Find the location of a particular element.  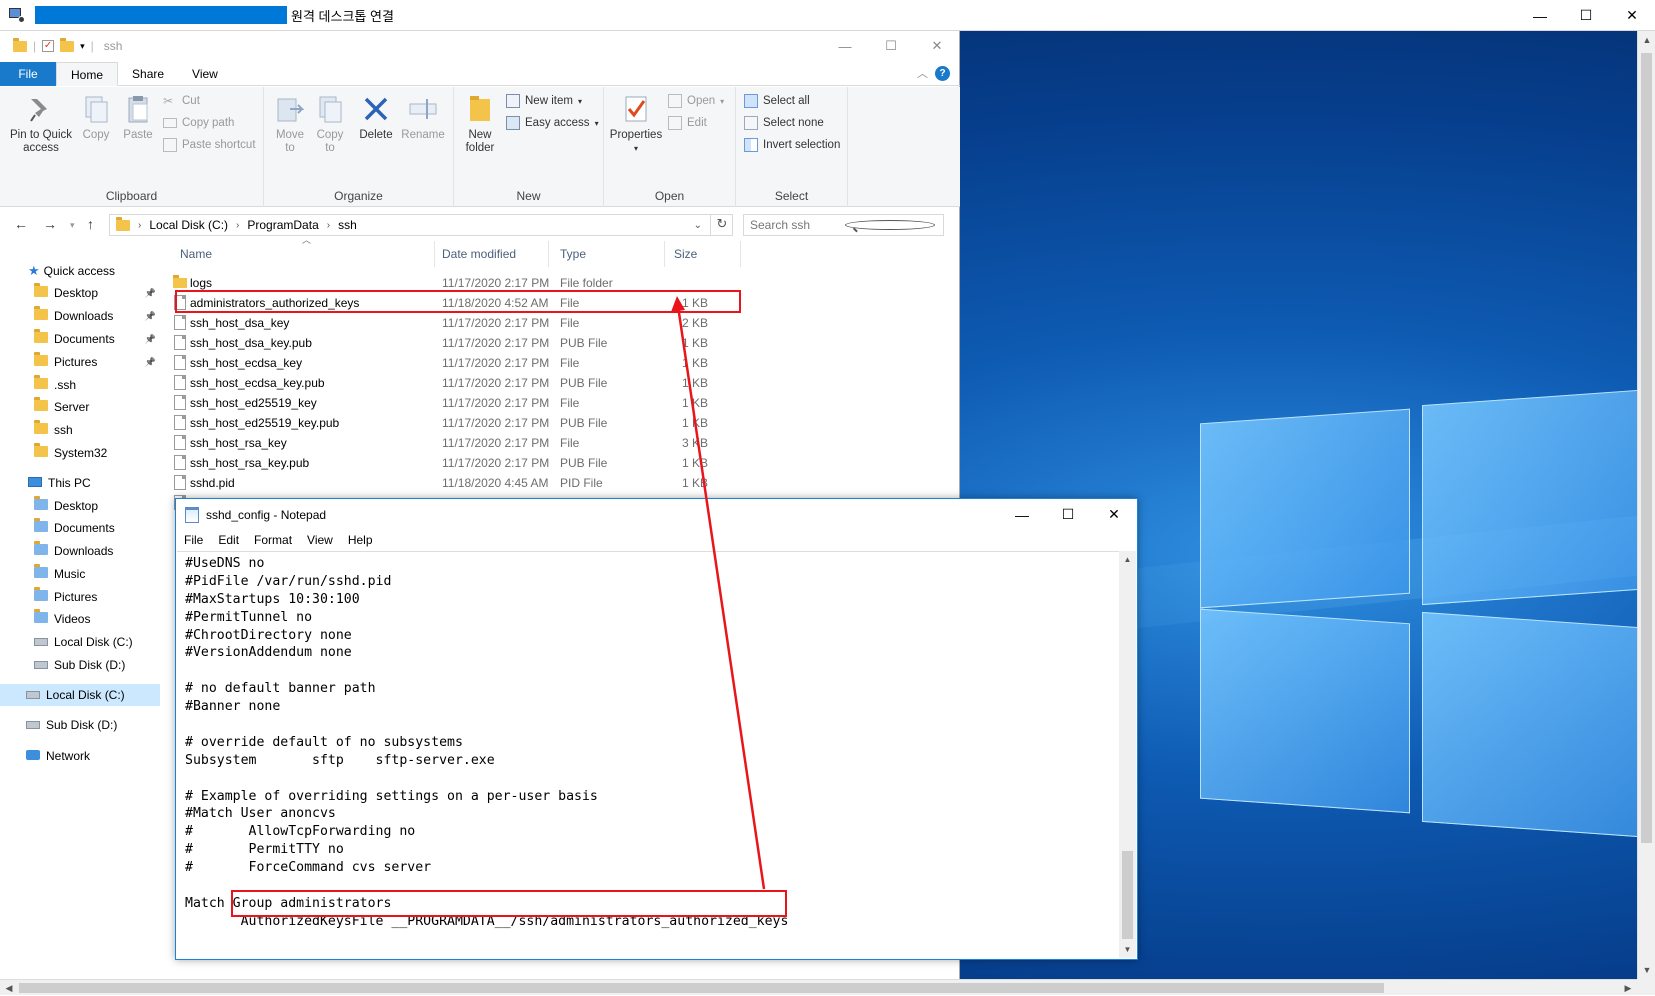

notepad-scroll-thumb is located at coordinates (1127, 895).